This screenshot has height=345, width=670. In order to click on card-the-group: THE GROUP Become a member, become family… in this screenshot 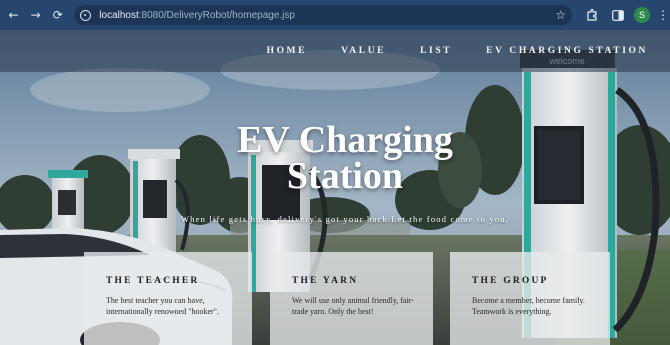, I will do `click(530, 298)`.